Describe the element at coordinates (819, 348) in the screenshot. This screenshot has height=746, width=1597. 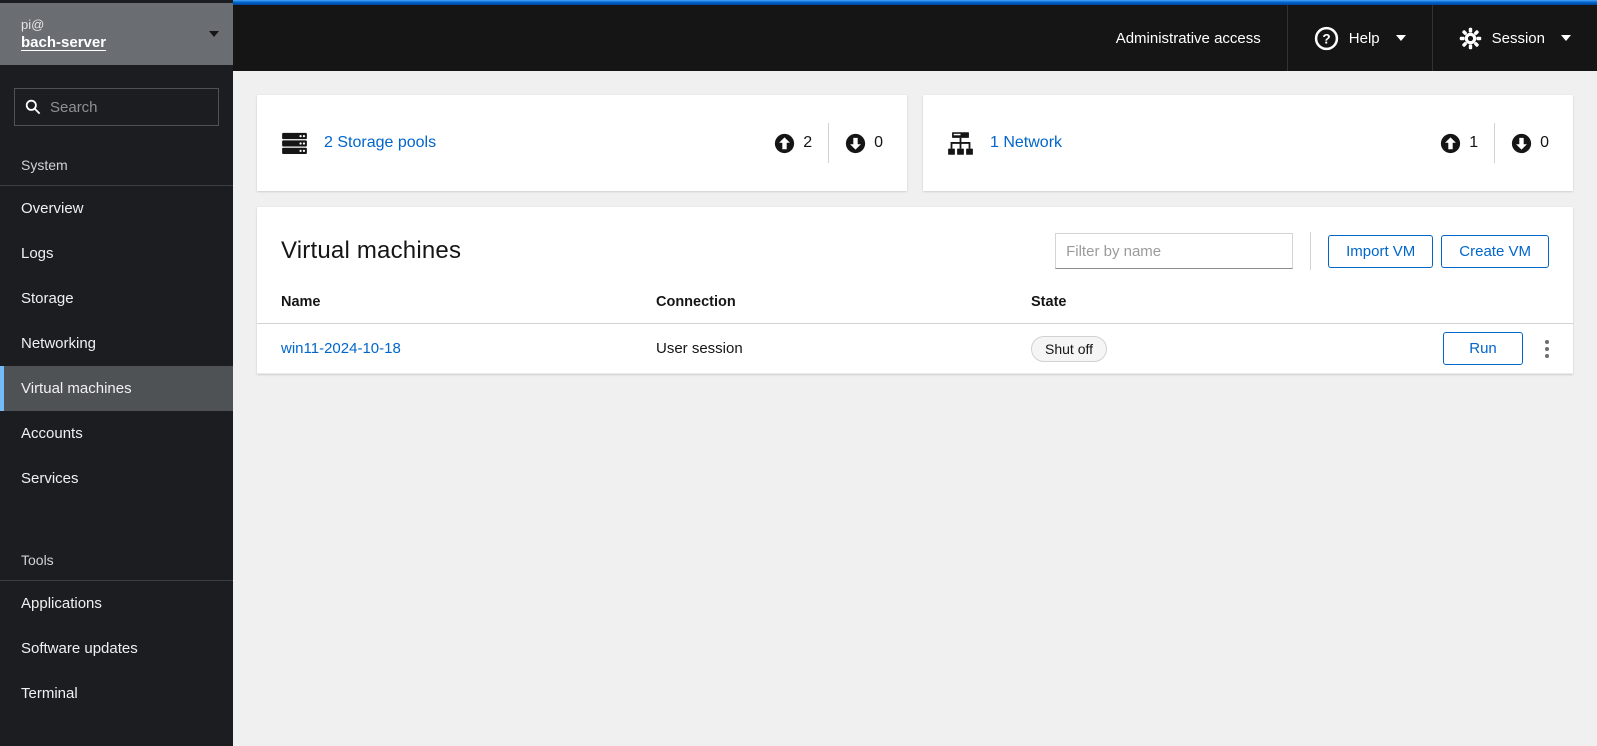
I see `vm-connection: User session` at that location.